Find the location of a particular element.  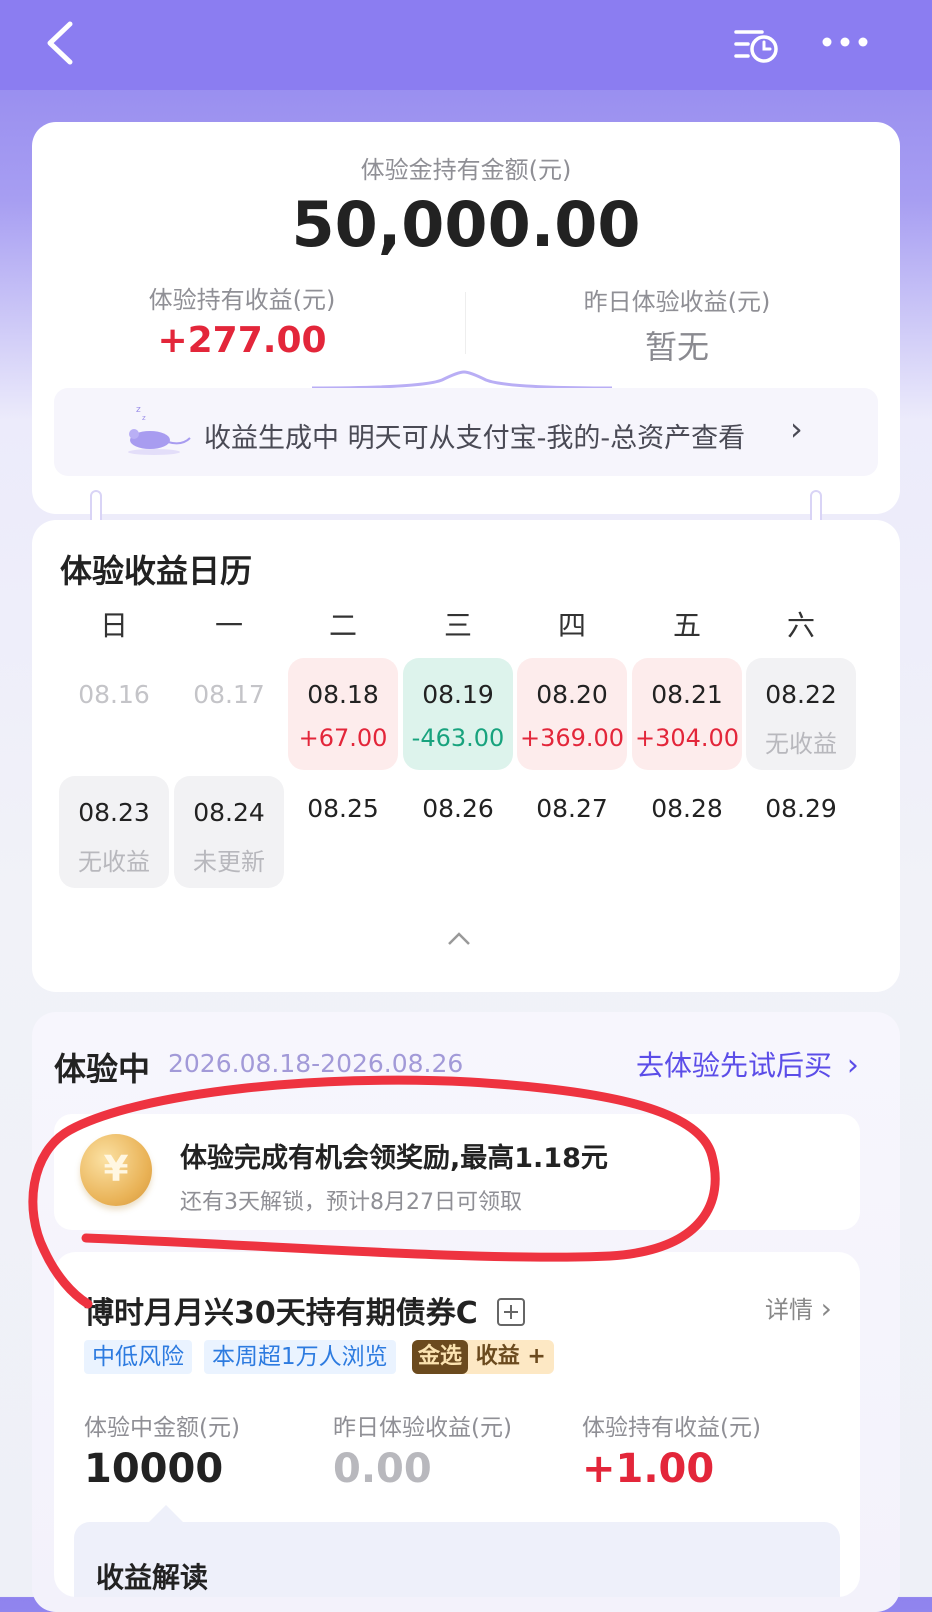

notice-text: 收益生成中 明天可从支付宝-我的-总资产查看 is located at coordinates (475, 438).